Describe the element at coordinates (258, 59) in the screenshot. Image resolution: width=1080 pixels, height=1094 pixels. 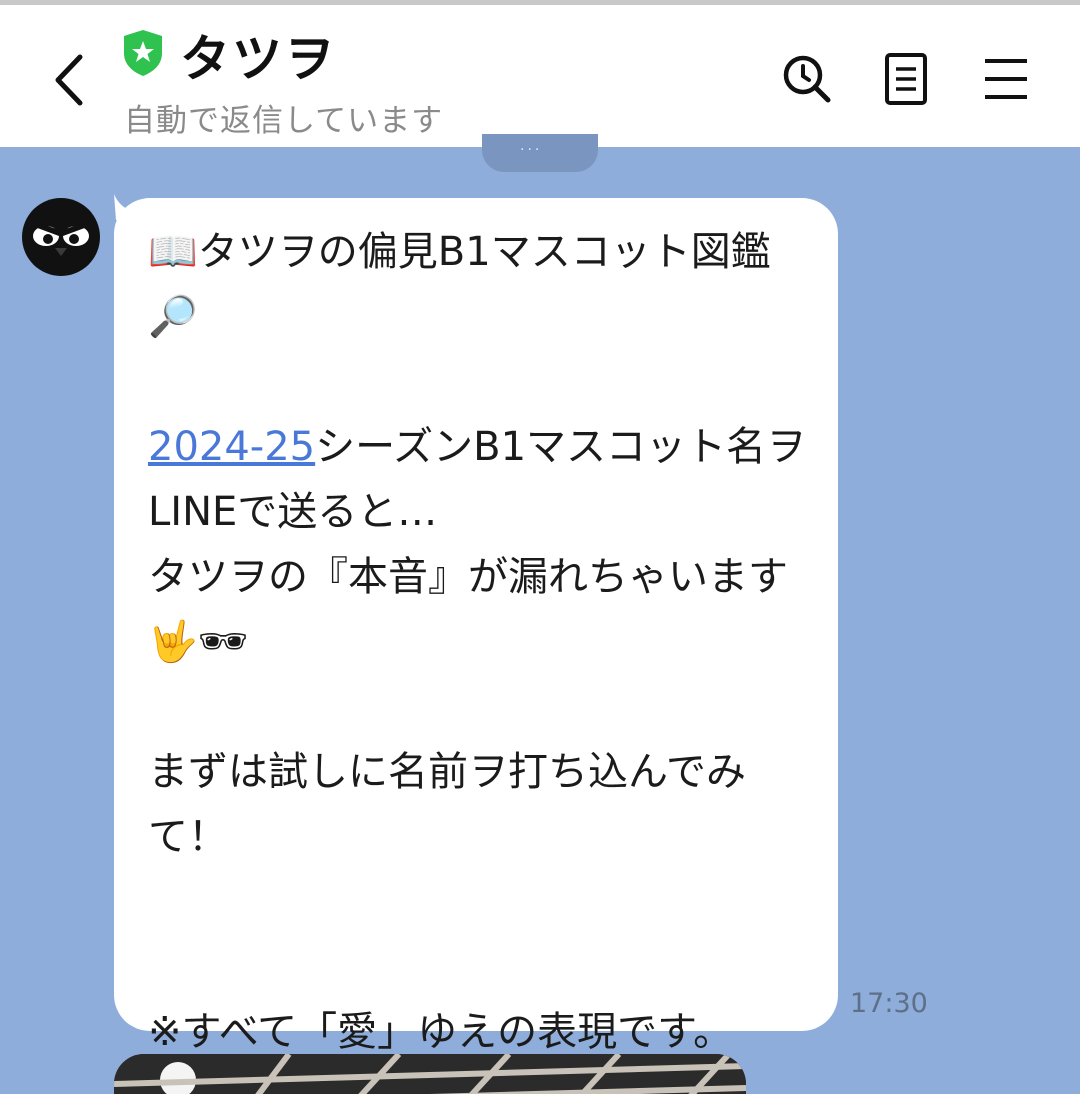
I see `chat-title: タツヲ` at that location.